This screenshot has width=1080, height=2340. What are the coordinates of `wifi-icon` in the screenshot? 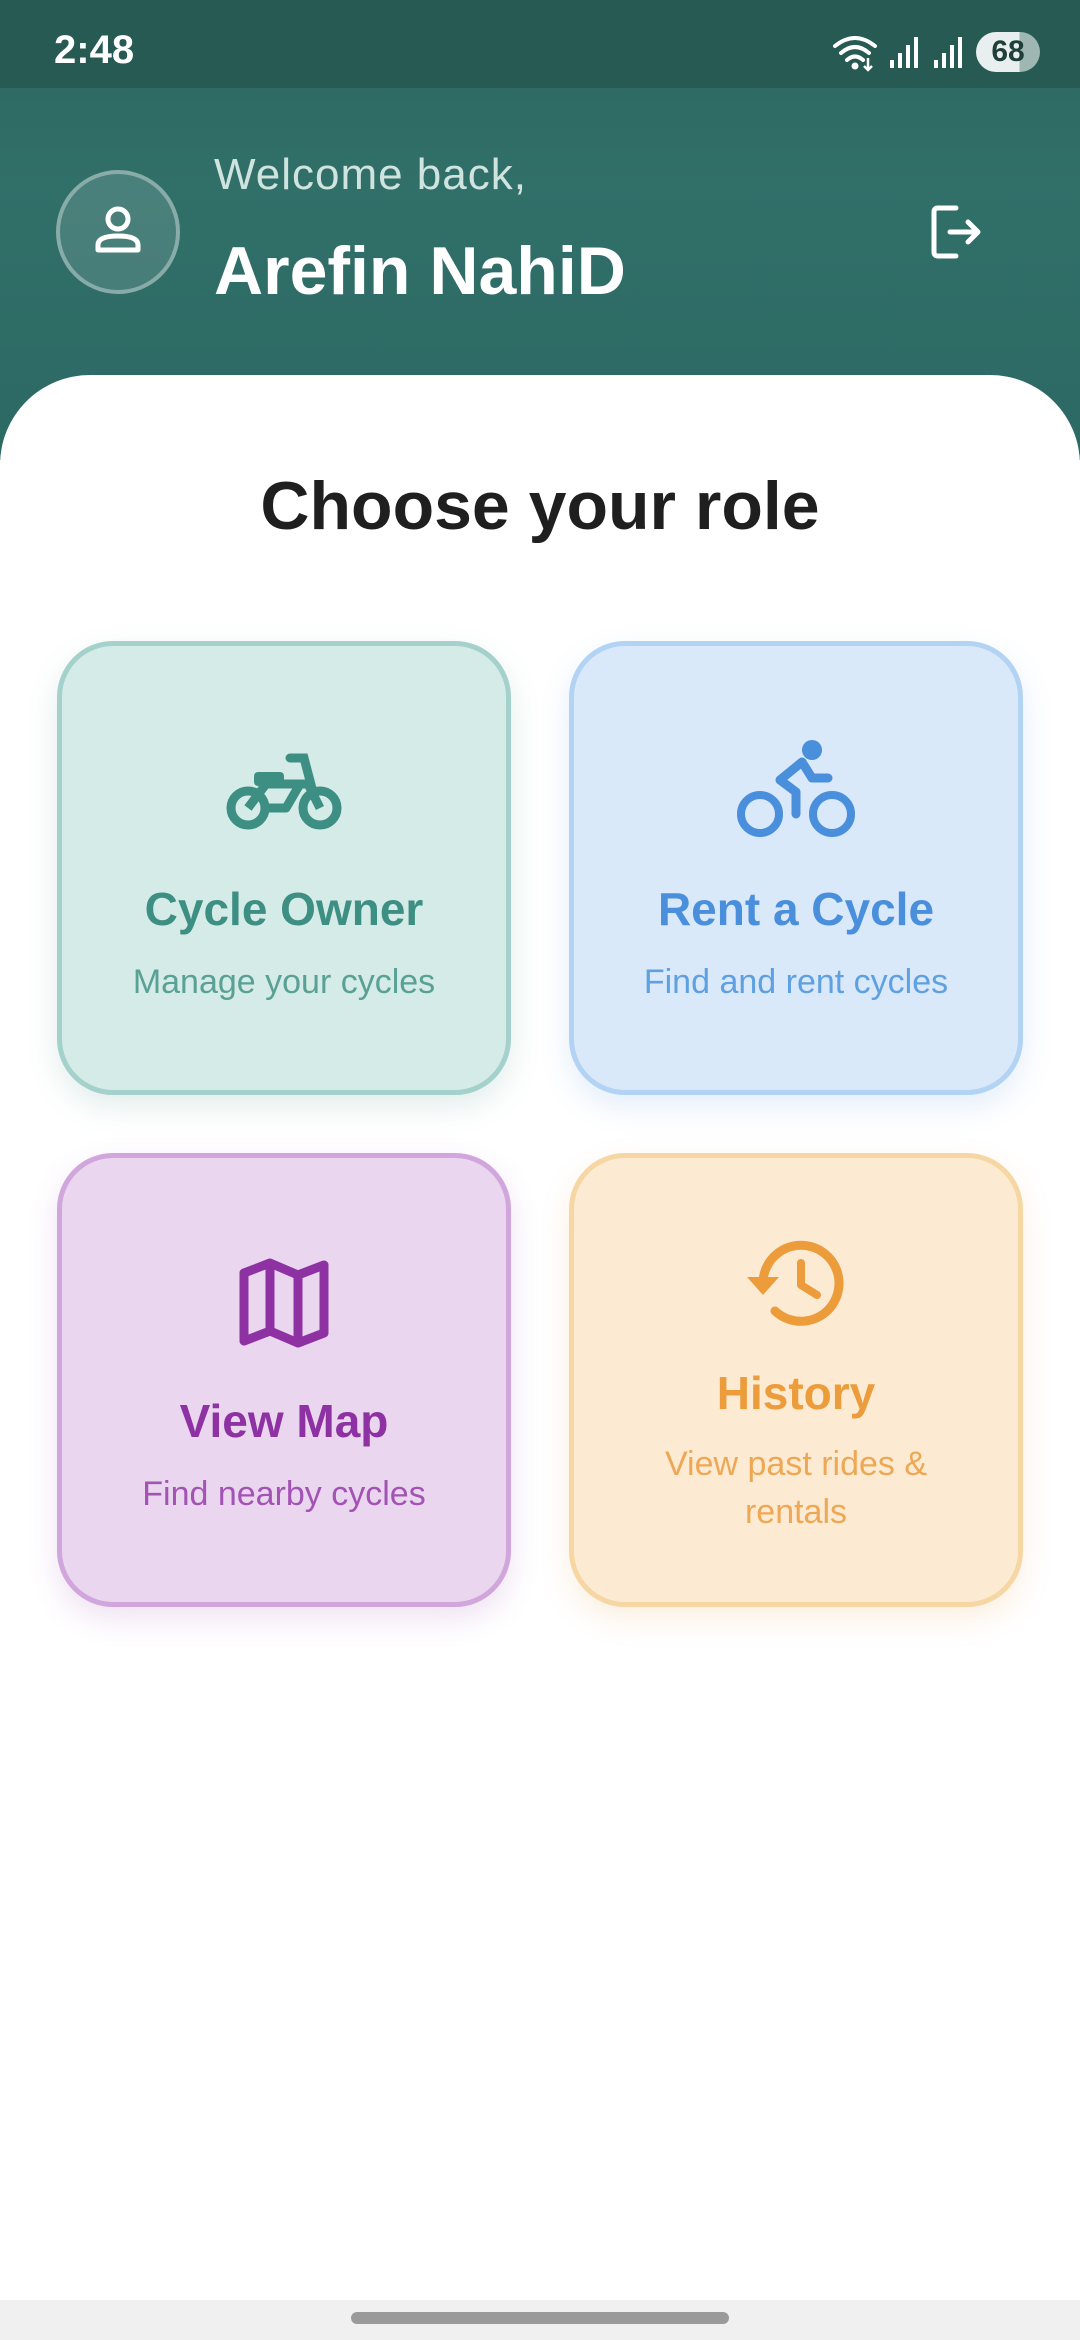 It's located at (855, 52).